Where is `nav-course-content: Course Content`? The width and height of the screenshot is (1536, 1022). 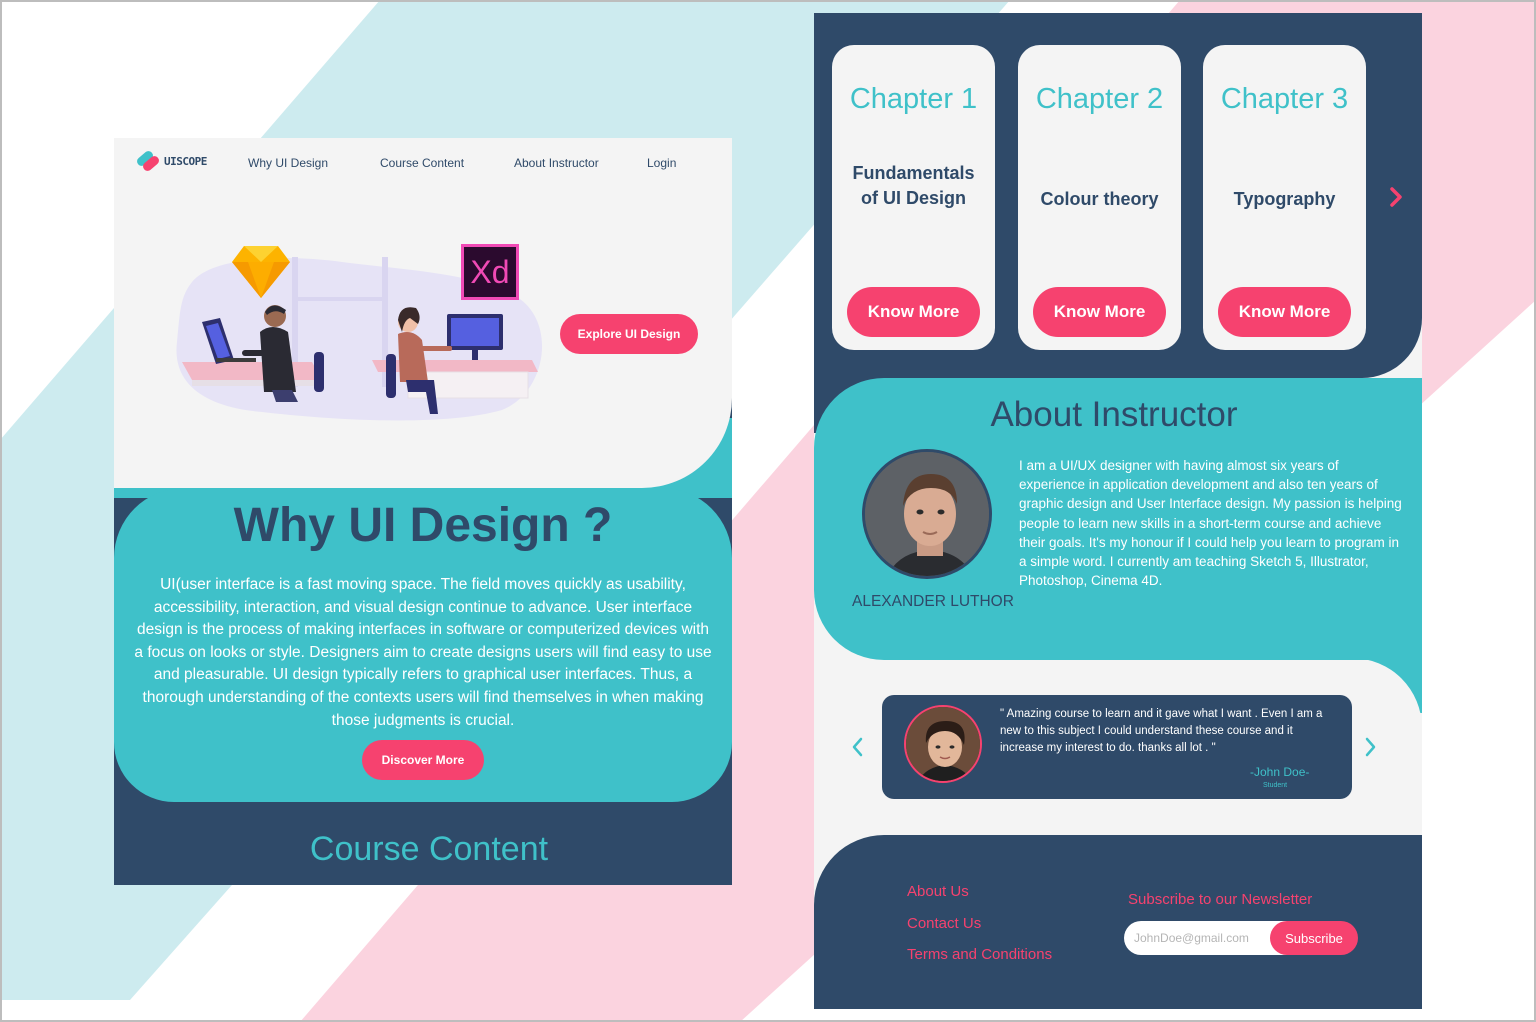 nav-course-content: Course Content is located at coordinates (422, 163).